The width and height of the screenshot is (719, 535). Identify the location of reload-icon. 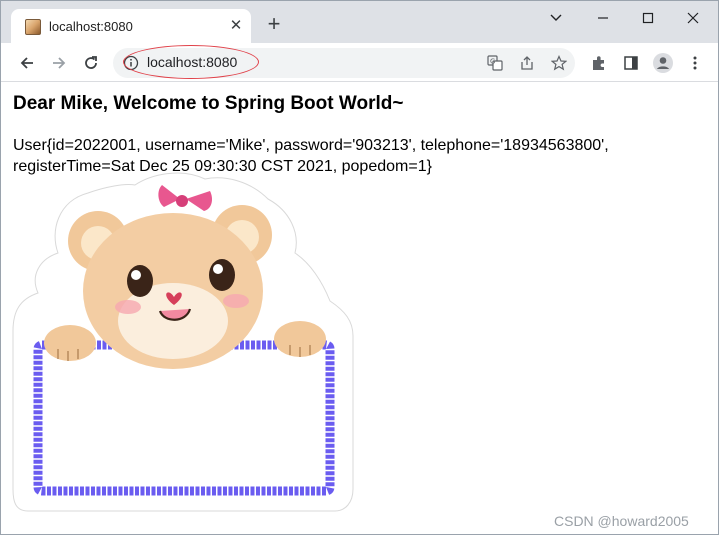
(91, 62).